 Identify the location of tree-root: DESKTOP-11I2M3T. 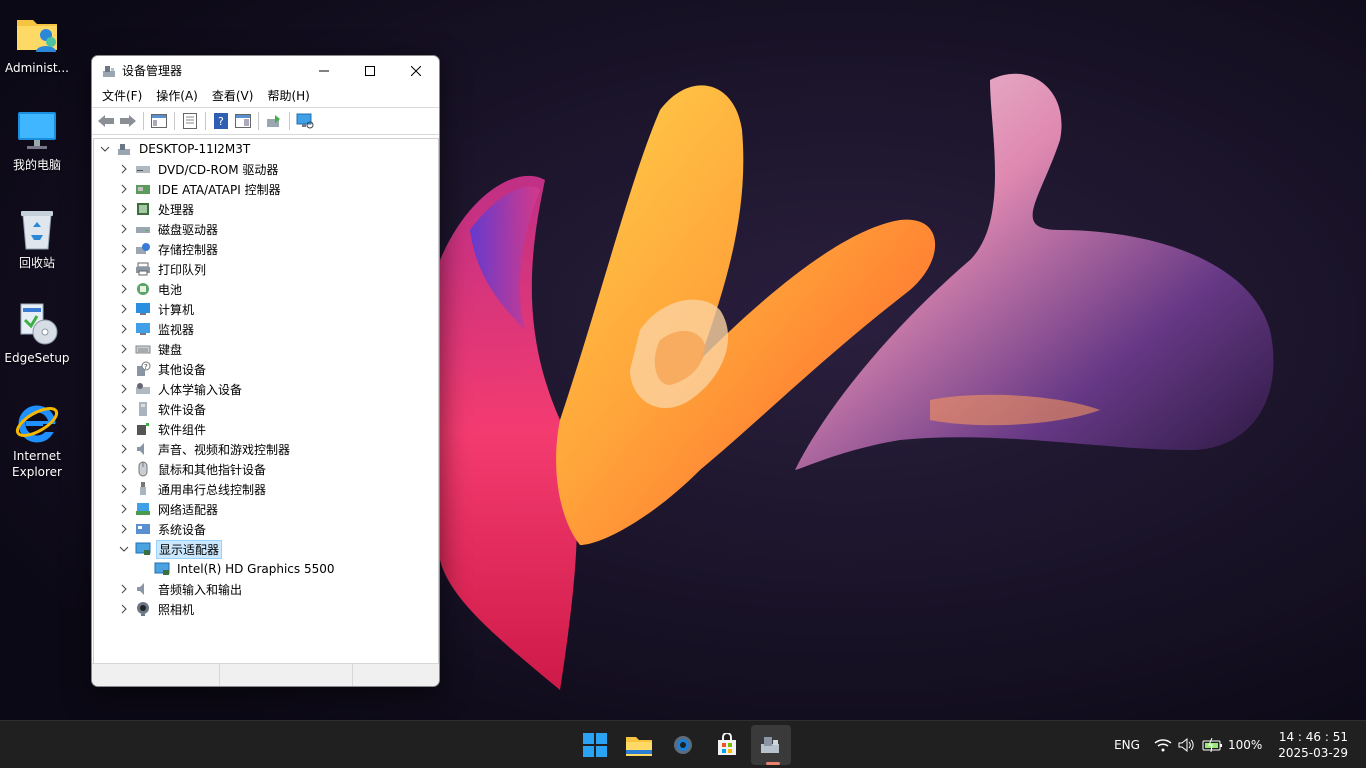
(266, 149).